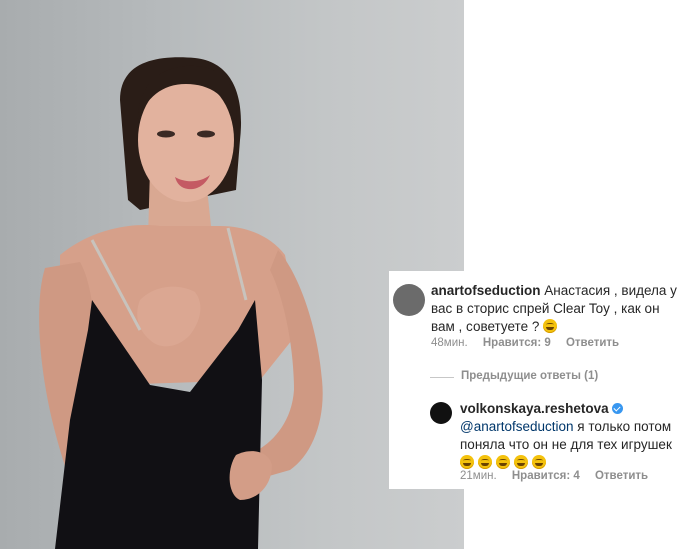 This screenshot has width=690, height=549. Describe the element at coordinates (592, 343) in the screenshot. I see `reply-button: Ответить` at that location.